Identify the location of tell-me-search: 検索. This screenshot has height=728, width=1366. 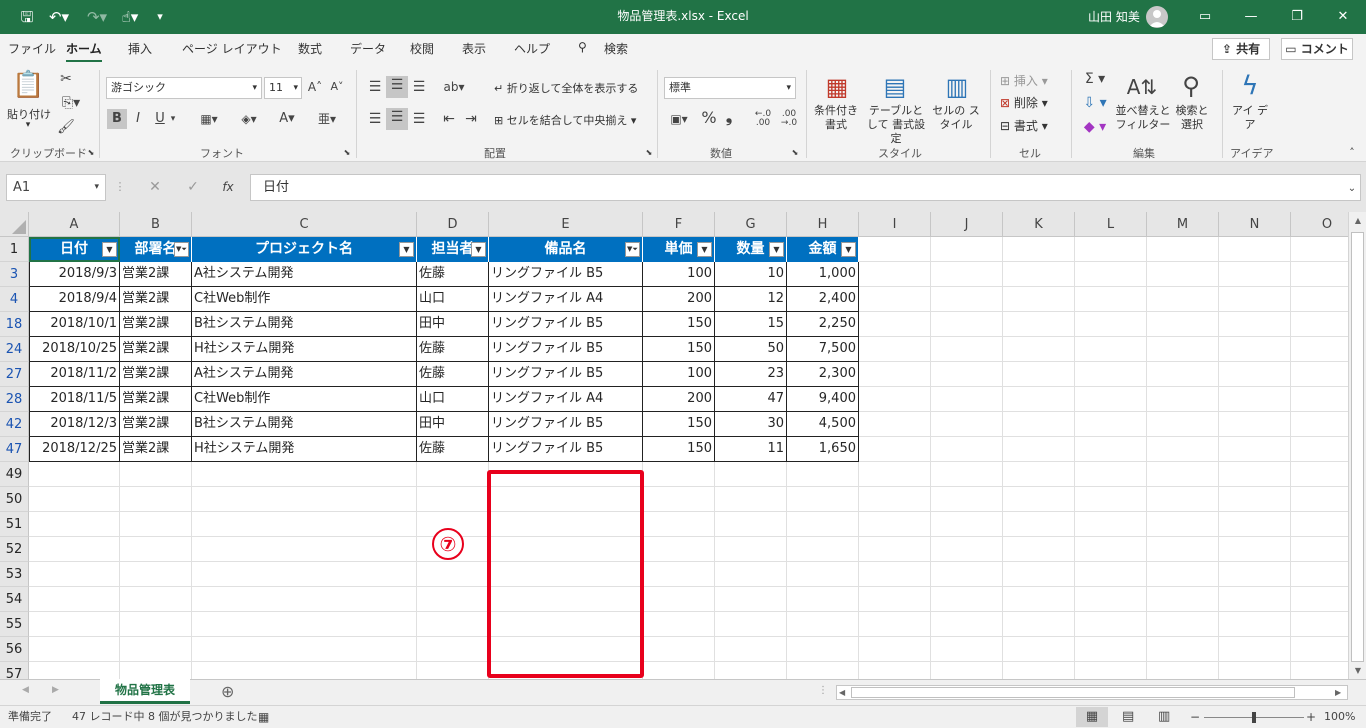
(616, 48).